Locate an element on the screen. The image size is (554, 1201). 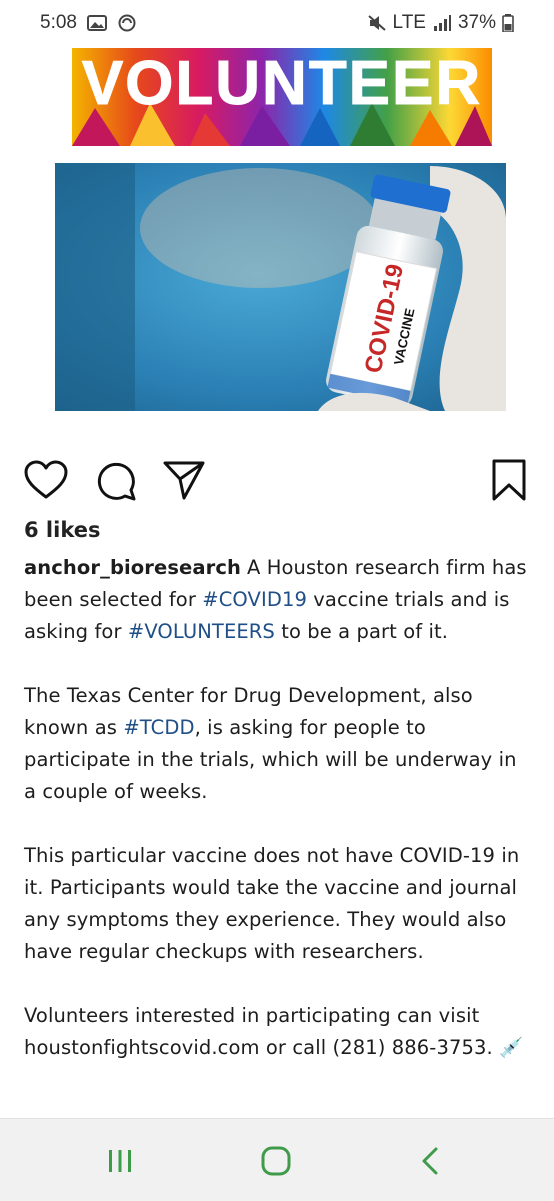
volunteer-banner: VOLUNTEER is located at coordinates (277, 106).